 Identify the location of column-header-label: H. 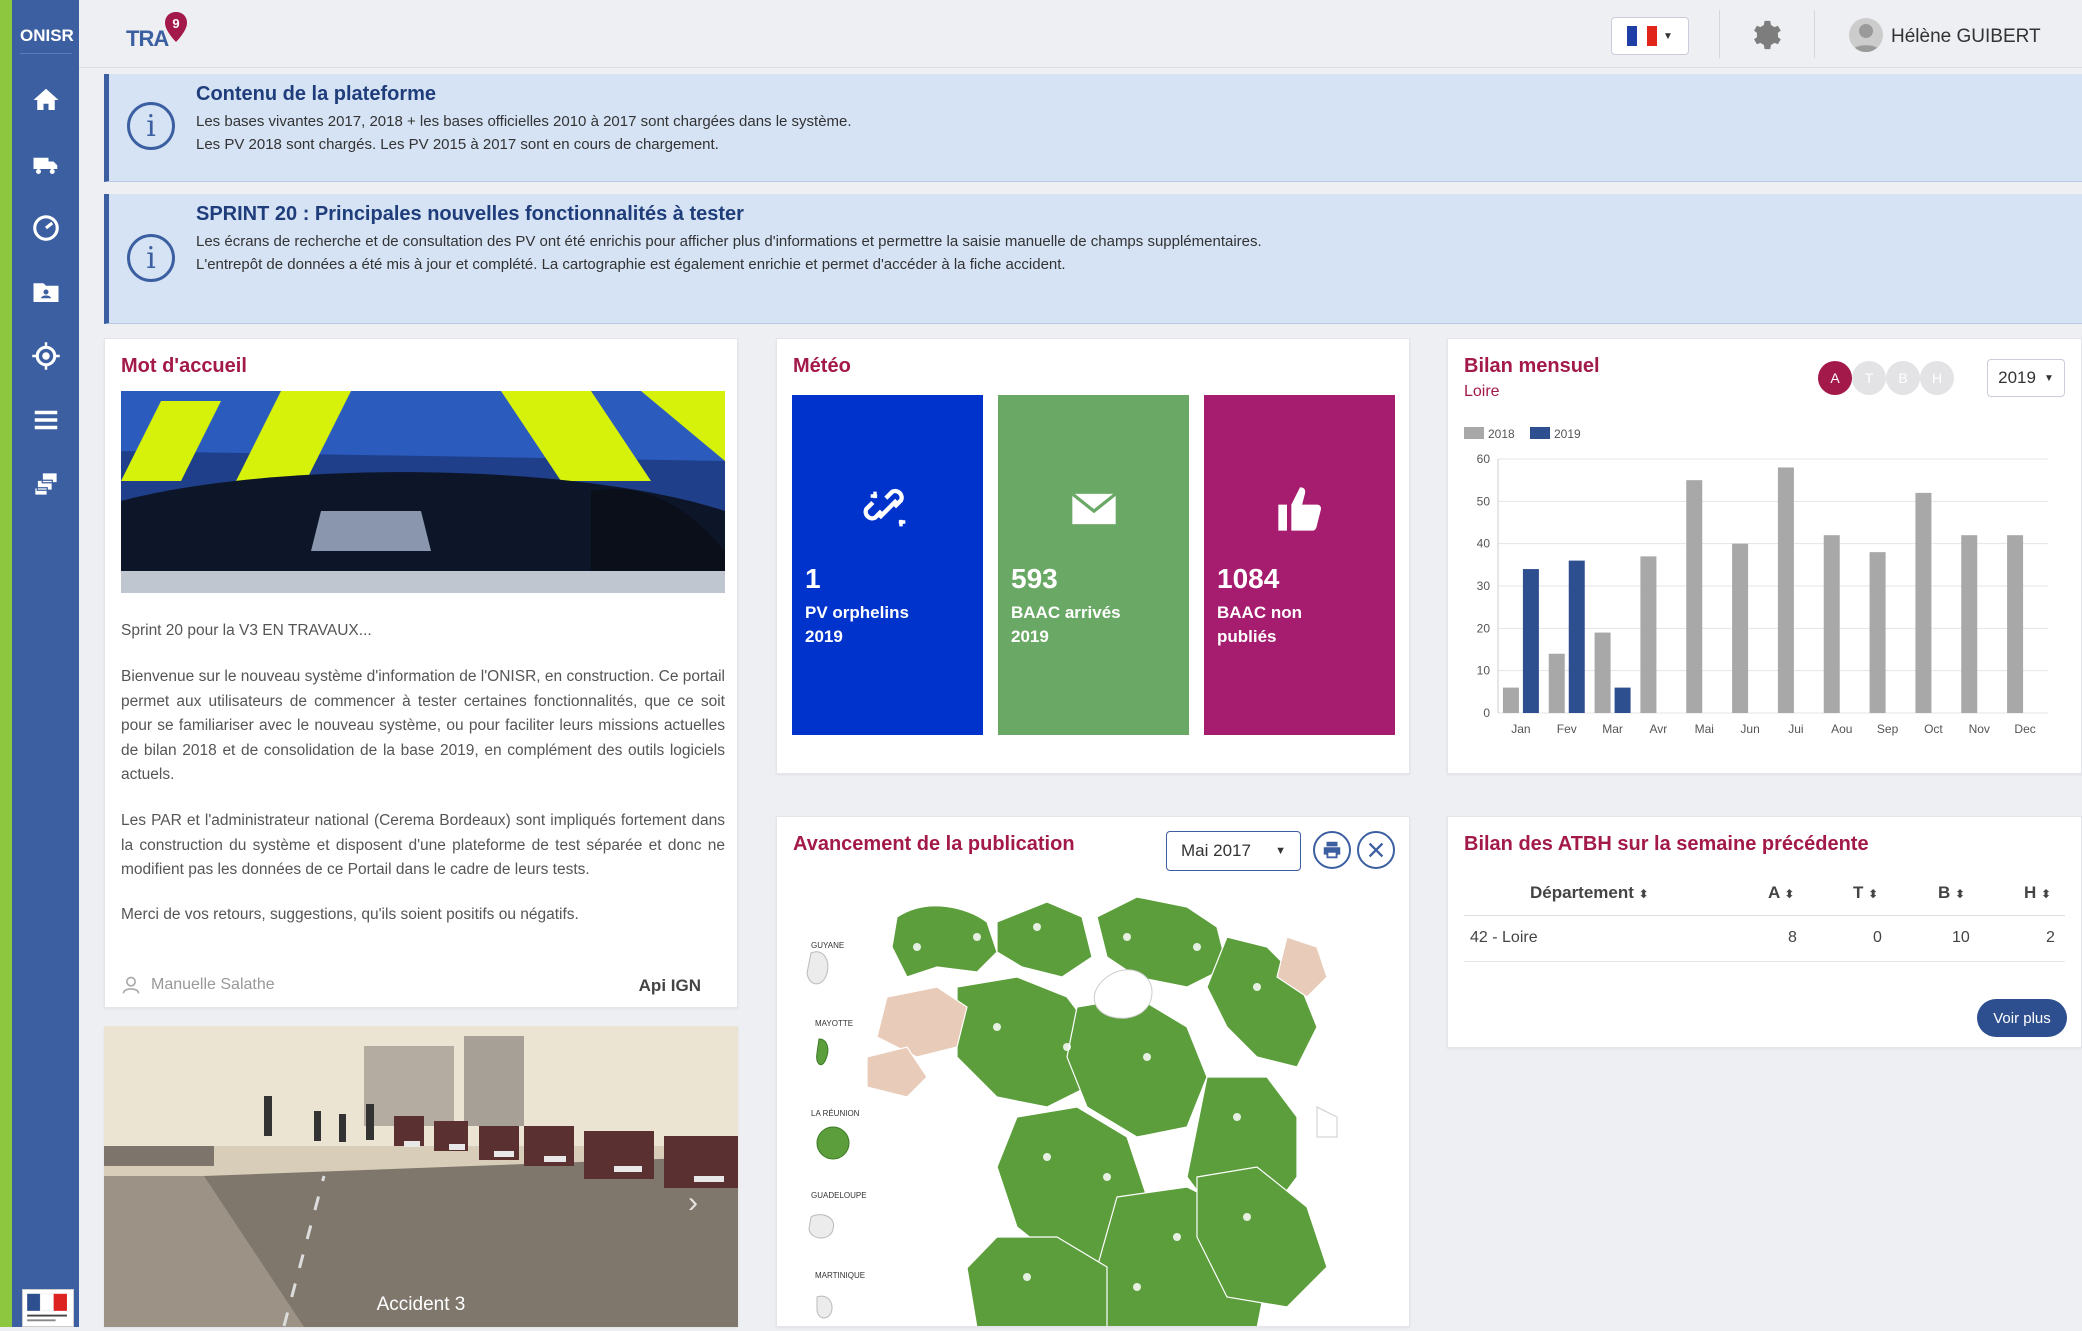
(2030, 892).